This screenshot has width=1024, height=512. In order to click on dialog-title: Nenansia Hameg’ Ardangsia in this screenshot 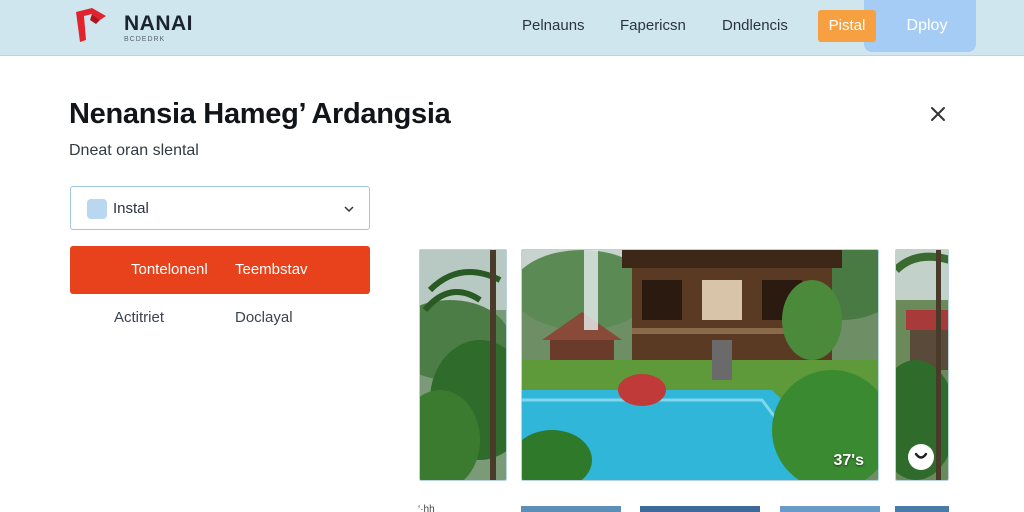, I will do `click(260, 114)`.